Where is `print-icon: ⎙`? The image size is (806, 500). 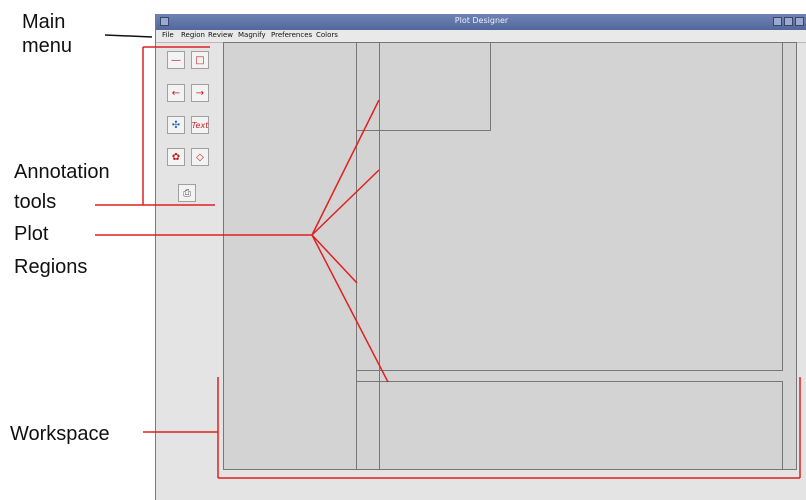
print-icon: ⎙ is located at coordinates (187, 193).